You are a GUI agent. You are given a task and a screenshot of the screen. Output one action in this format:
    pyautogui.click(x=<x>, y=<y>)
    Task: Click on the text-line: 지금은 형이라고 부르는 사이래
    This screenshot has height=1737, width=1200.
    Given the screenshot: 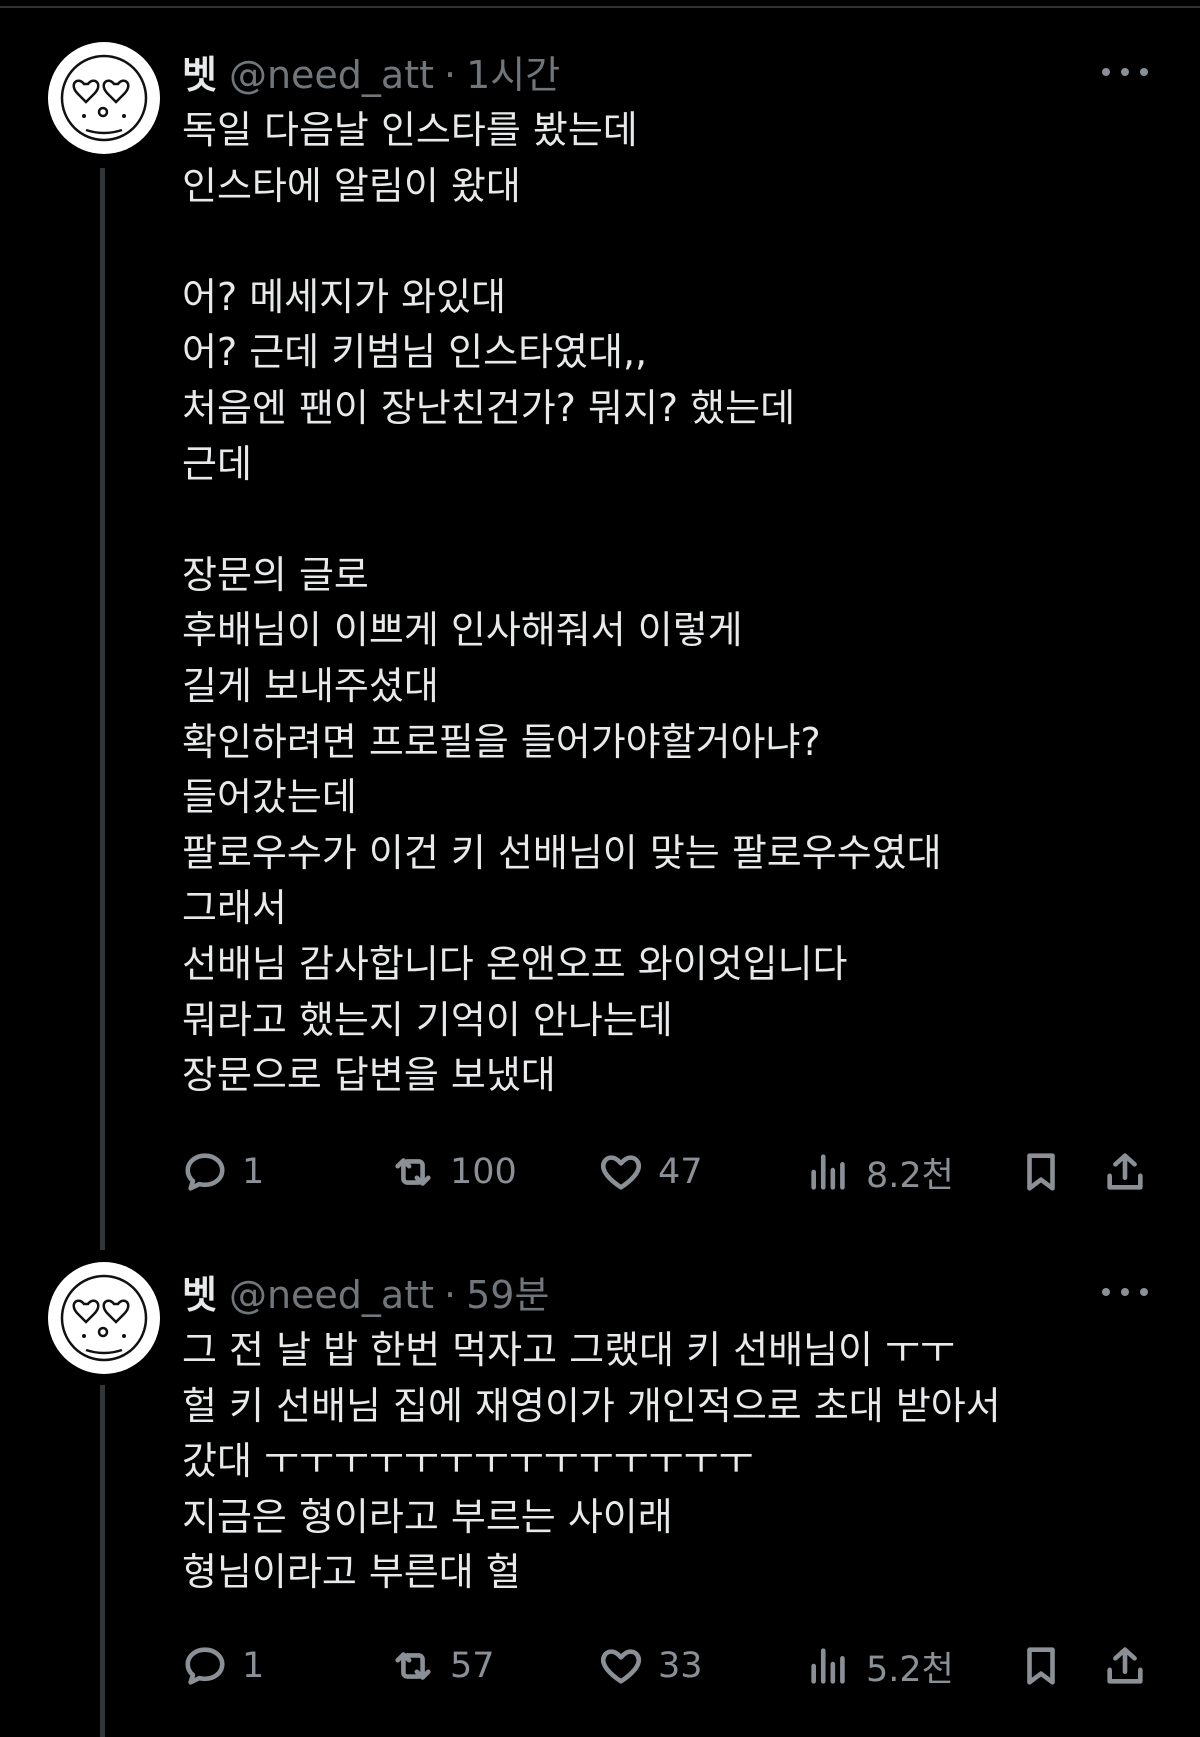 What is the action you would take?
    pyautogui.click(x=427, y=1516)
    